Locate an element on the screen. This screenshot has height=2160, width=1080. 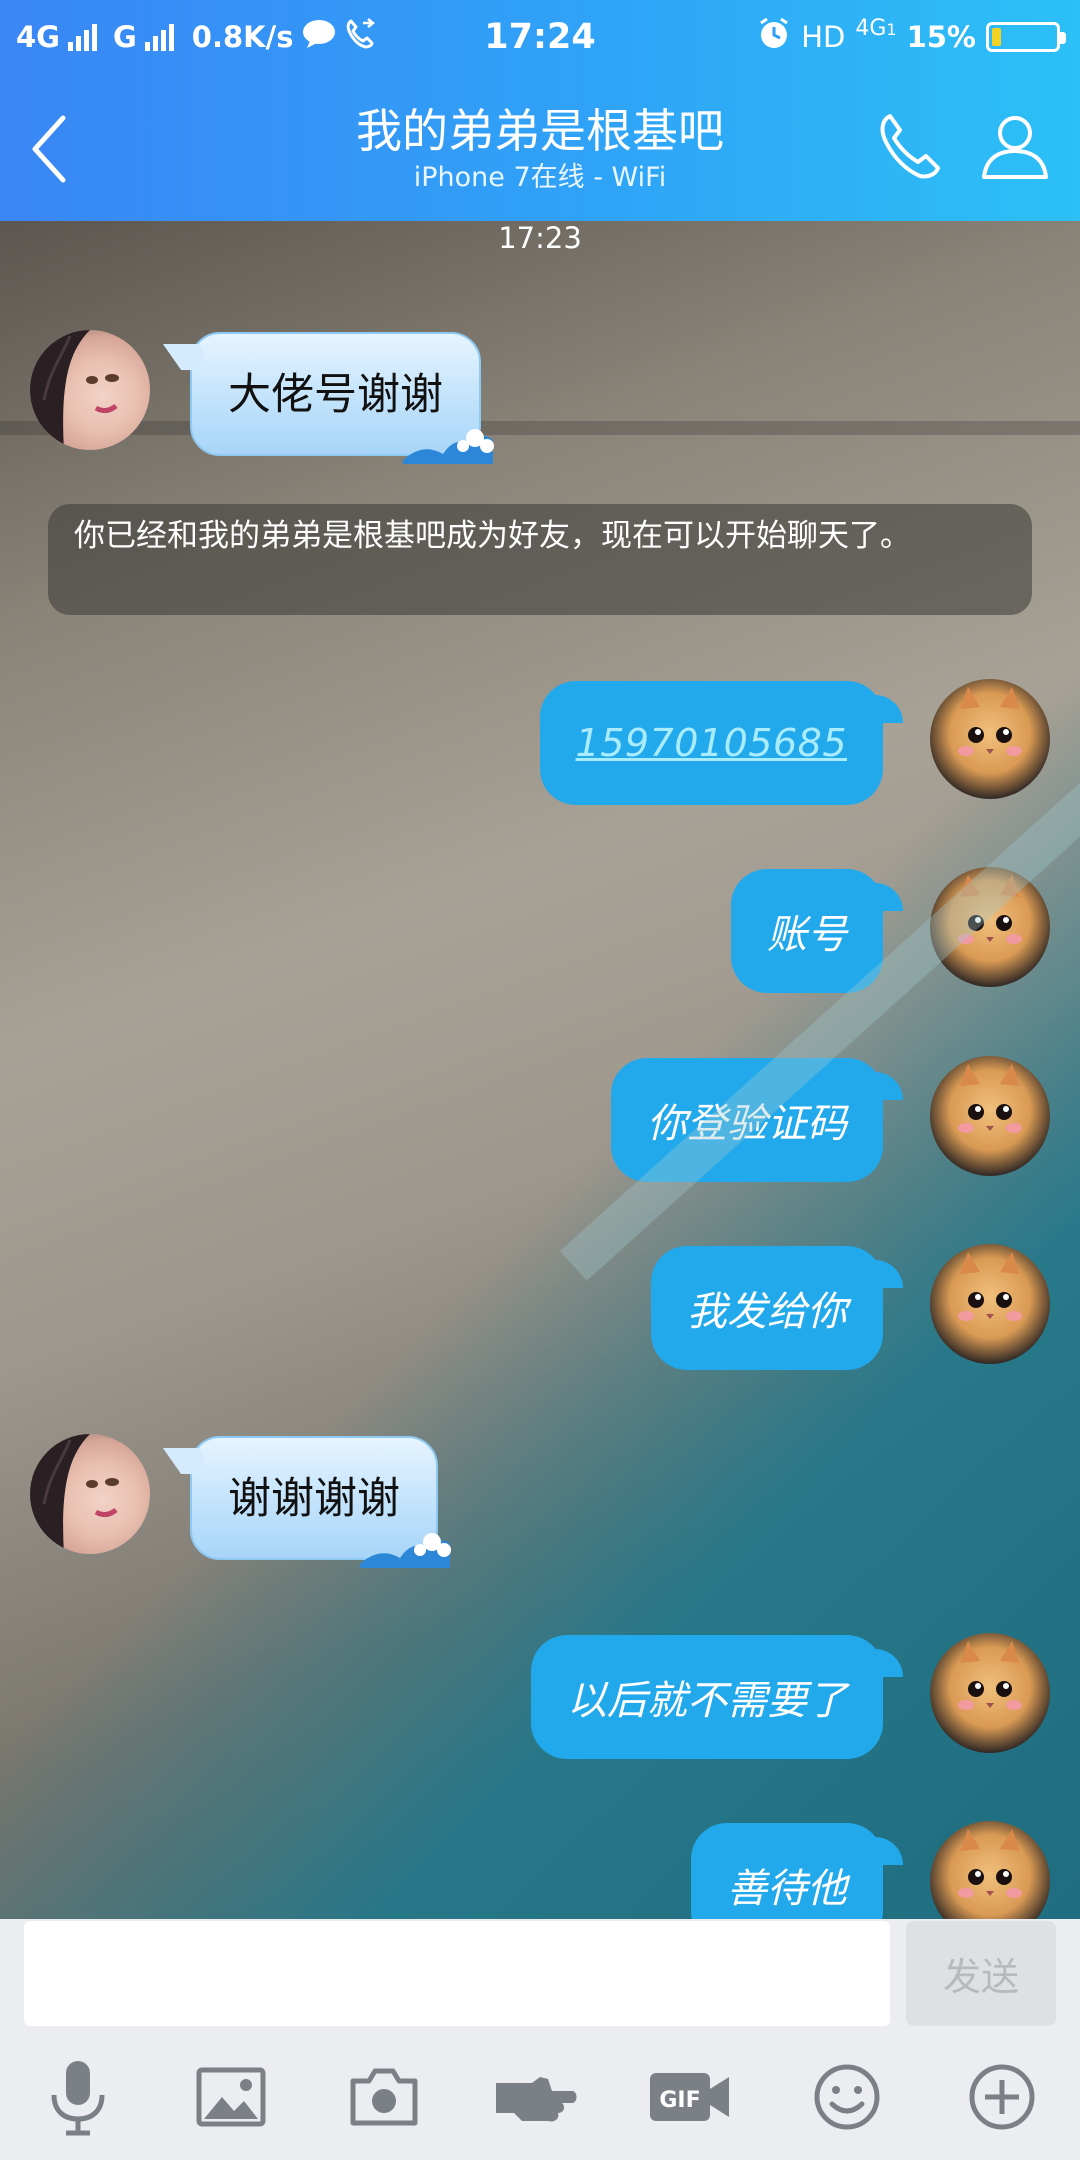
message-bubble-me: 15970105685 is located at coordinates (721, 743).